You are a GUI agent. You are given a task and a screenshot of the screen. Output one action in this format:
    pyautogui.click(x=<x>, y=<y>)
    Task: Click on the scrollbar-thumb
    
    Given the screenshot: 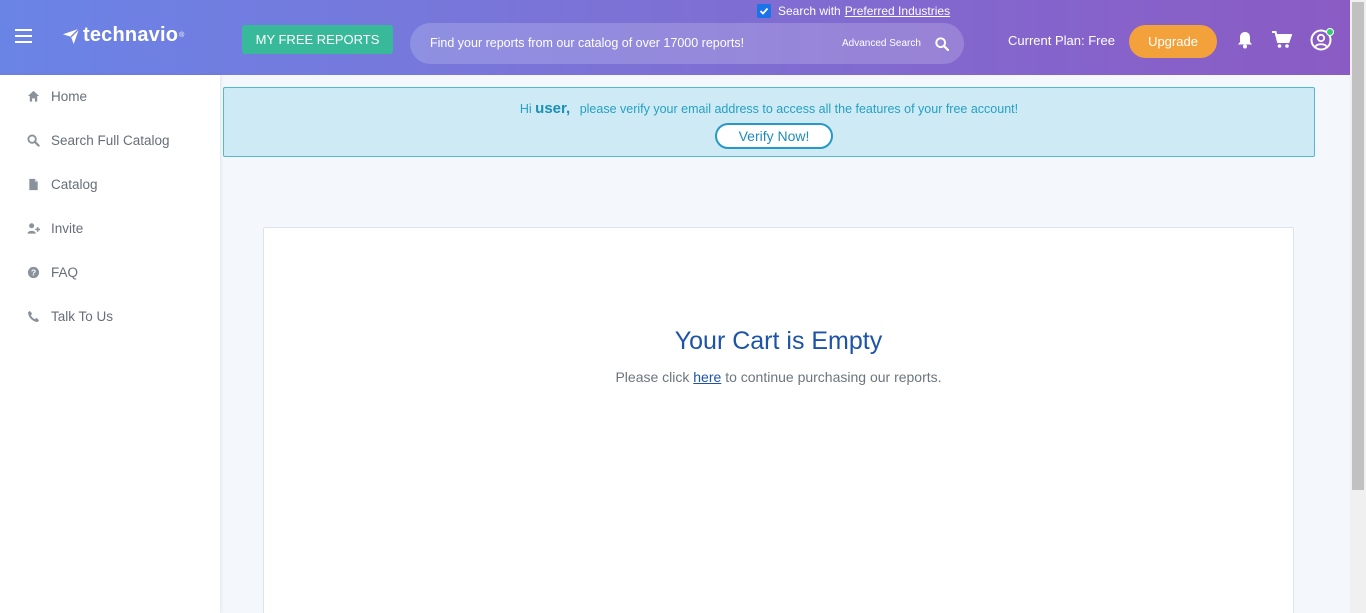 What is the action you would take?
    pyautogui.click(x=1358, y=246)
    